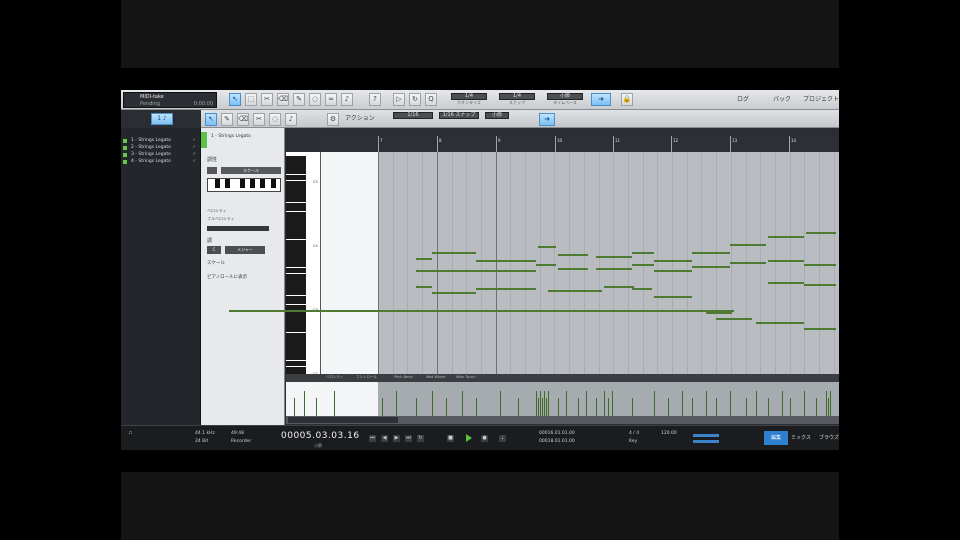  I want to click on velocity-slider, so click(238, 228).